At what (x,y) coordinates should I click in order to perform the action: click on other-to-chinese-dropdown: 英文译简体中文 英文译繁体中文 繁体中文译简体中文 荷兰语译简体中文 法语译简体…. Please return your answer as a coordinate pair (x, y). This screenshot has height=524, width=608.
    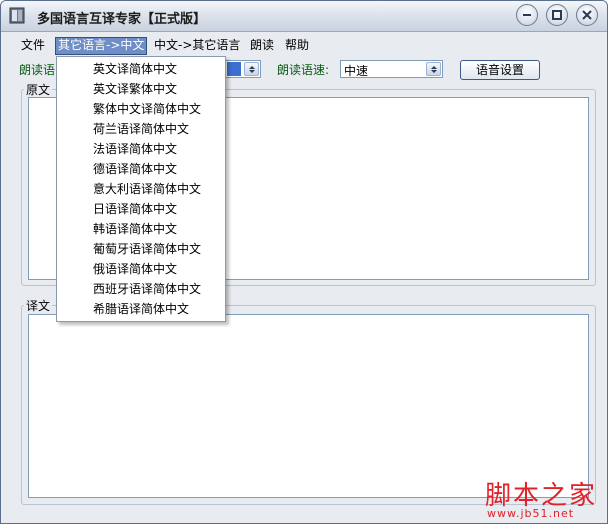
    Looking at the image, I should click on (141, 189).